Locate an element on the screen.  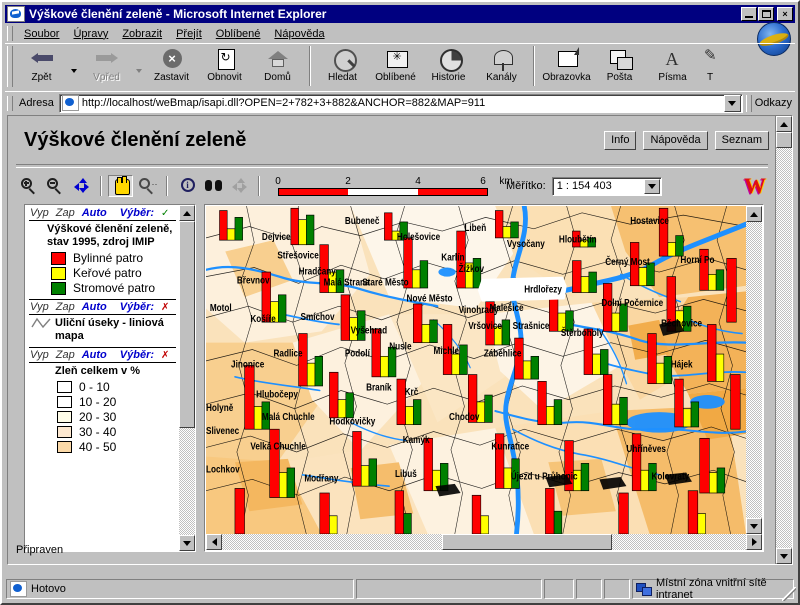
legend-3-off: Vyp is located at coordinates (39, 355).